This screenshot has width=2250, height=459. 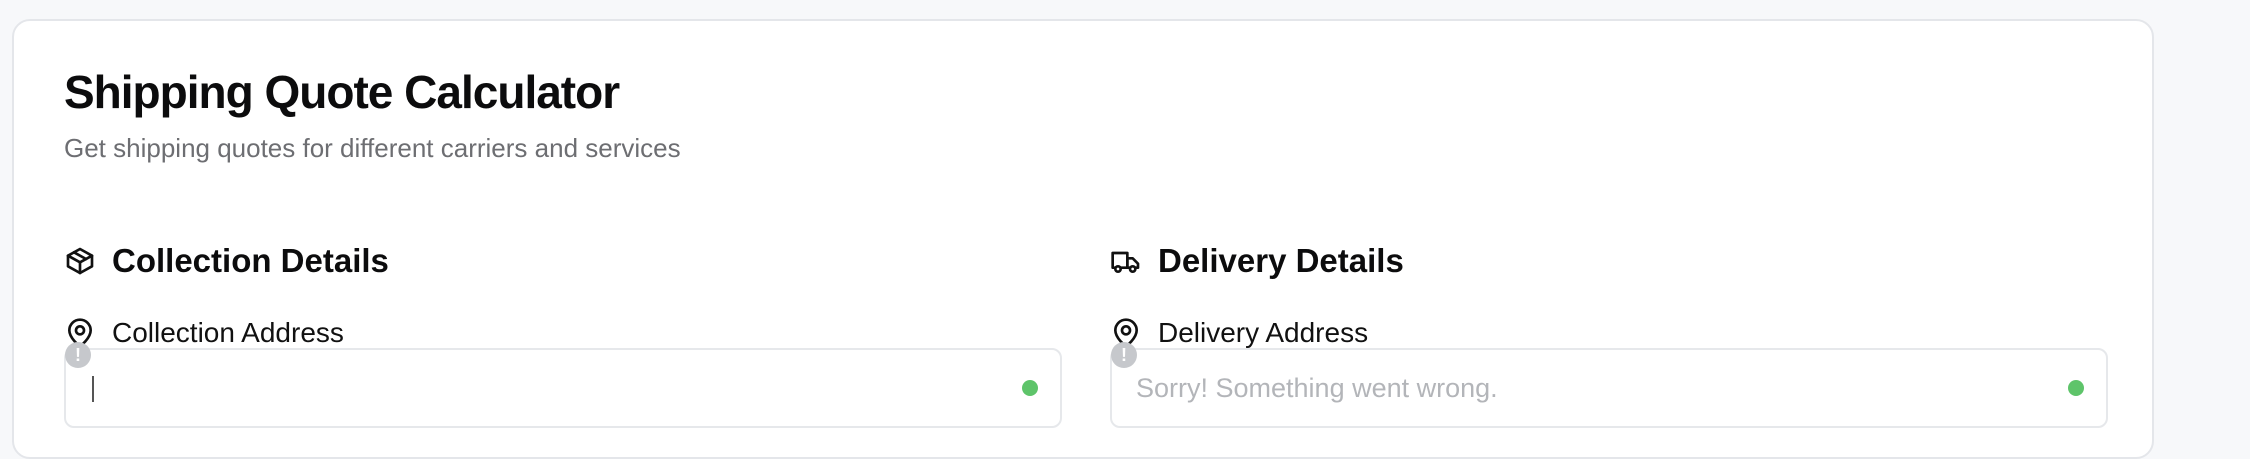 I want to click on package-icon, so click(x=80, y=261).